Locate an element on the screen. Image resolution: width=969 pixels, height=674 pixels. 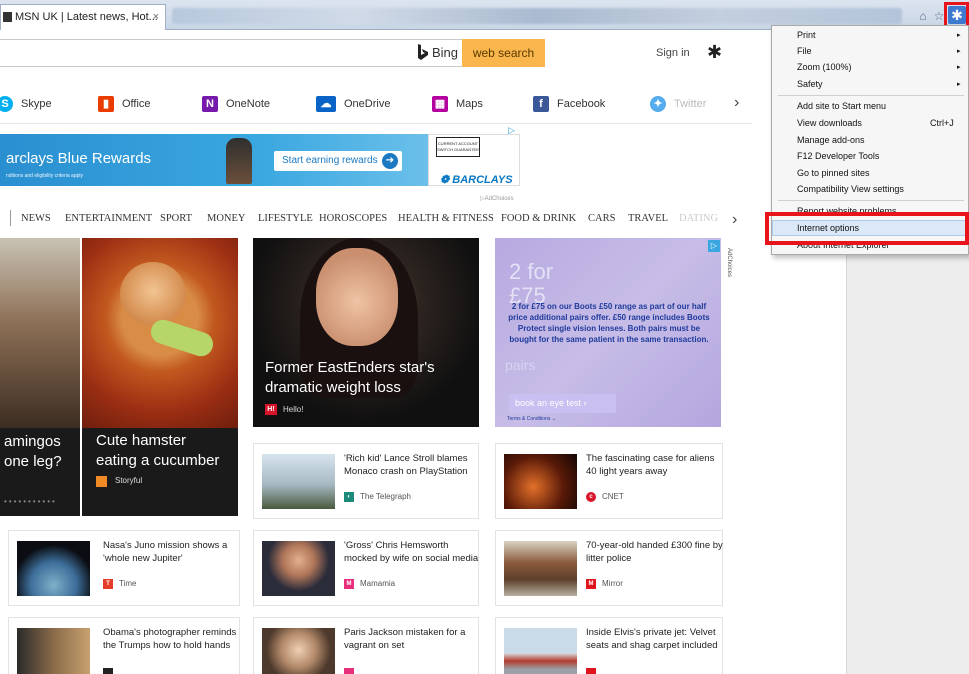
menu-add-site-start: Add site to Start menu is located at coordinates (841, 106).